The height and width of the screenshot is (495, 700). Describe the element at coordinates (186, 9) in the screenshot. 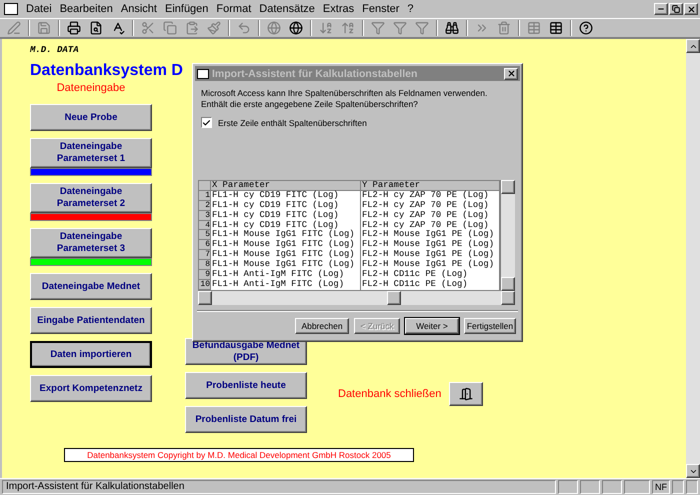

I see `menu-item: Einfügen` at that location.